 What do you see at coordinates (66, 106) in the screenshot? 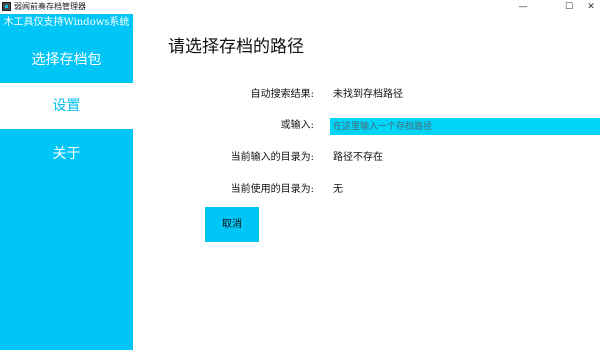
I see `sidebar-item-settings: 设置` at bounding box center [66, 106].